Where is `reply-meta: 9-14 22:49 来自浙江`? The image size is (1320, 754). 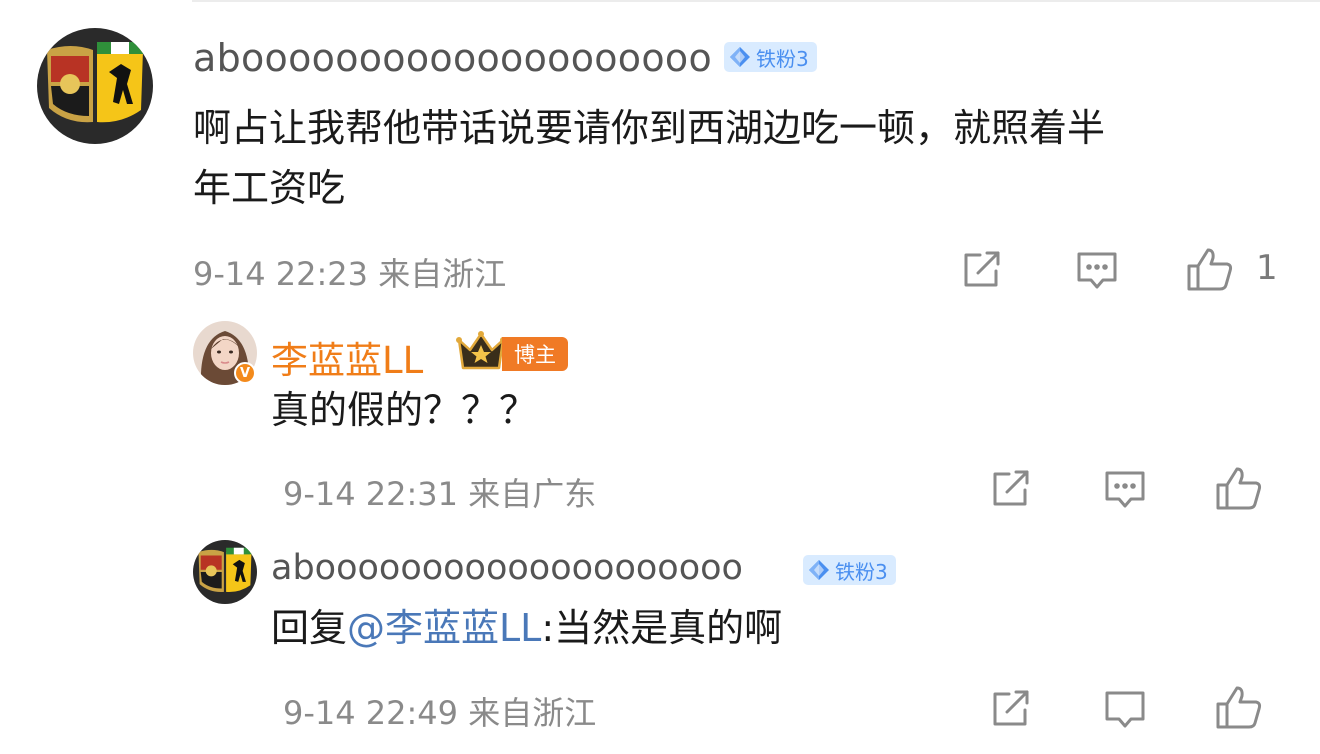
reply-meta: 9-14 22:49 来自浙江 is located at coordinates (440, 713).